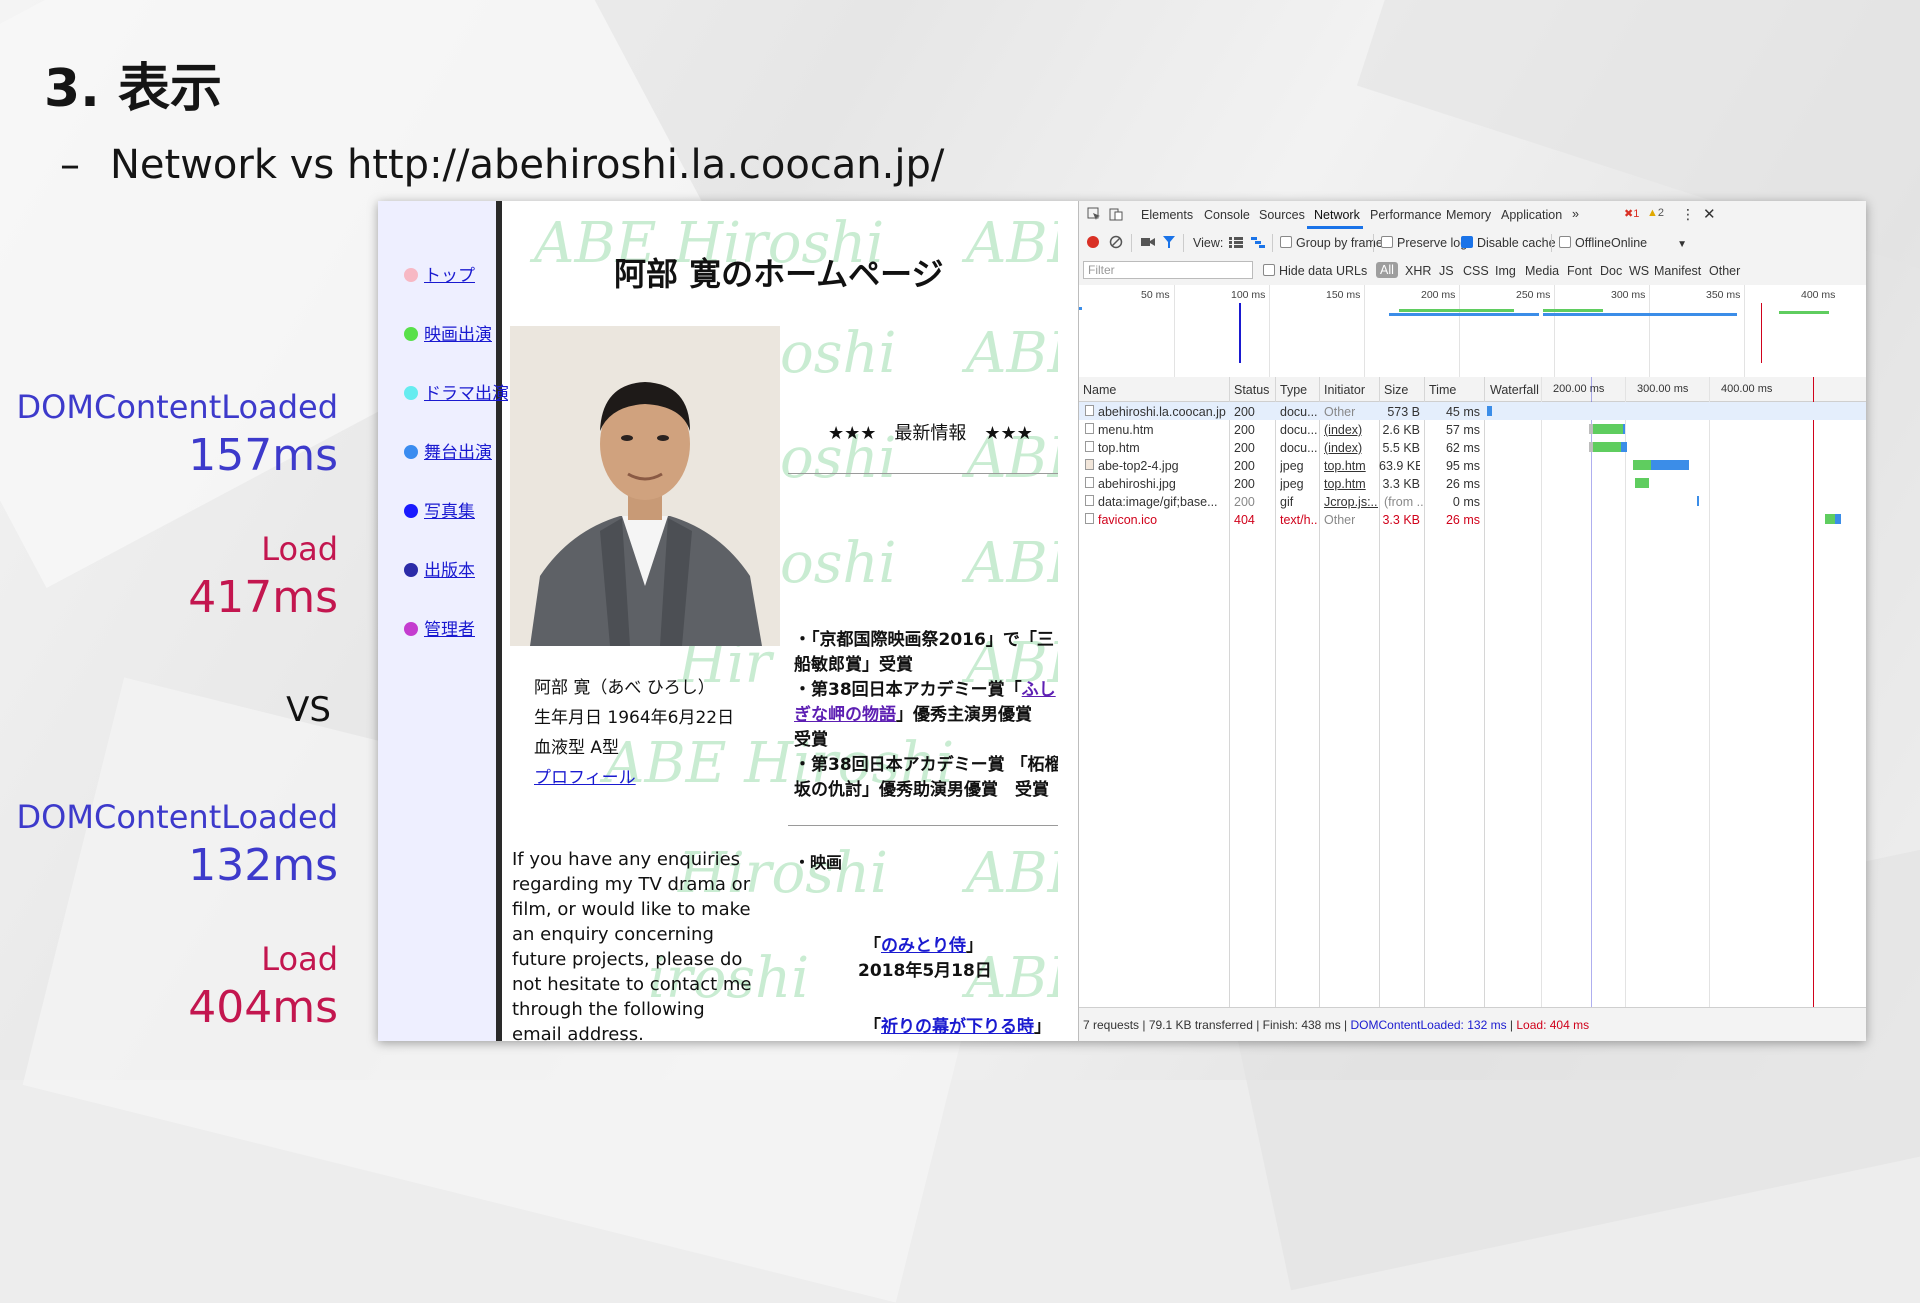  I want to click on record-icon, so click(1093, 242).